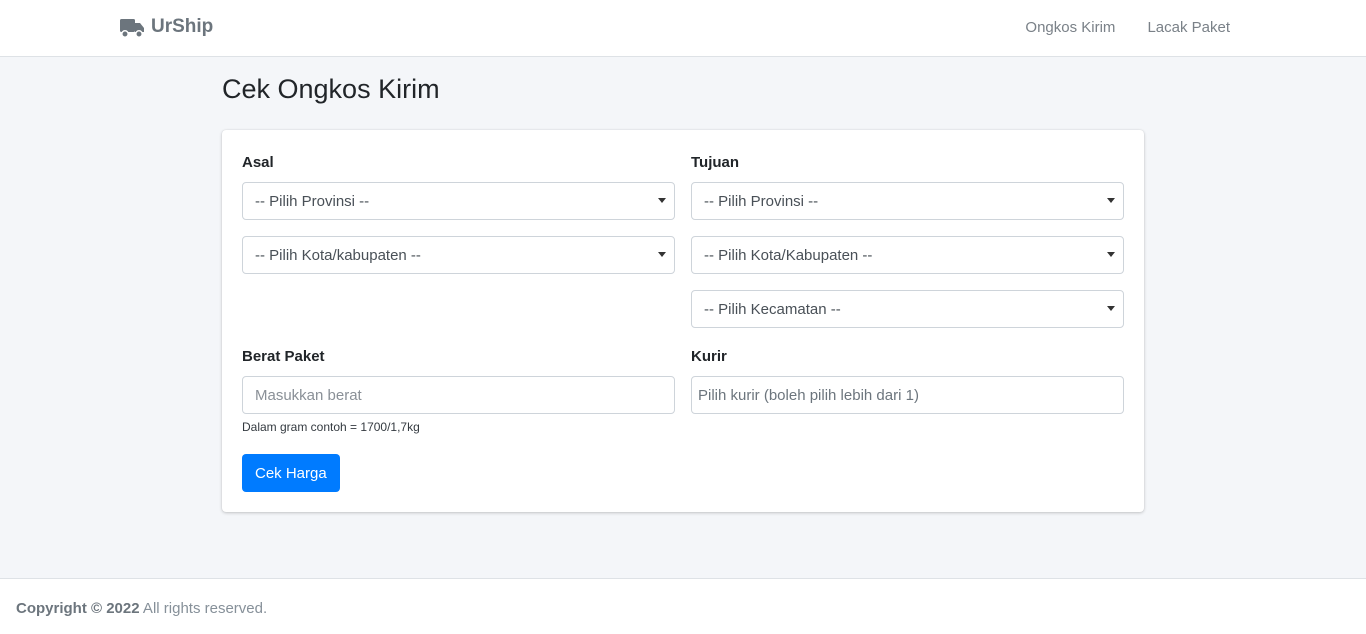 This screenshot has height=634, width=1366. I want to click on origin-city-select: -- Pilih Kota/kabupaten --, so click(458, 255).